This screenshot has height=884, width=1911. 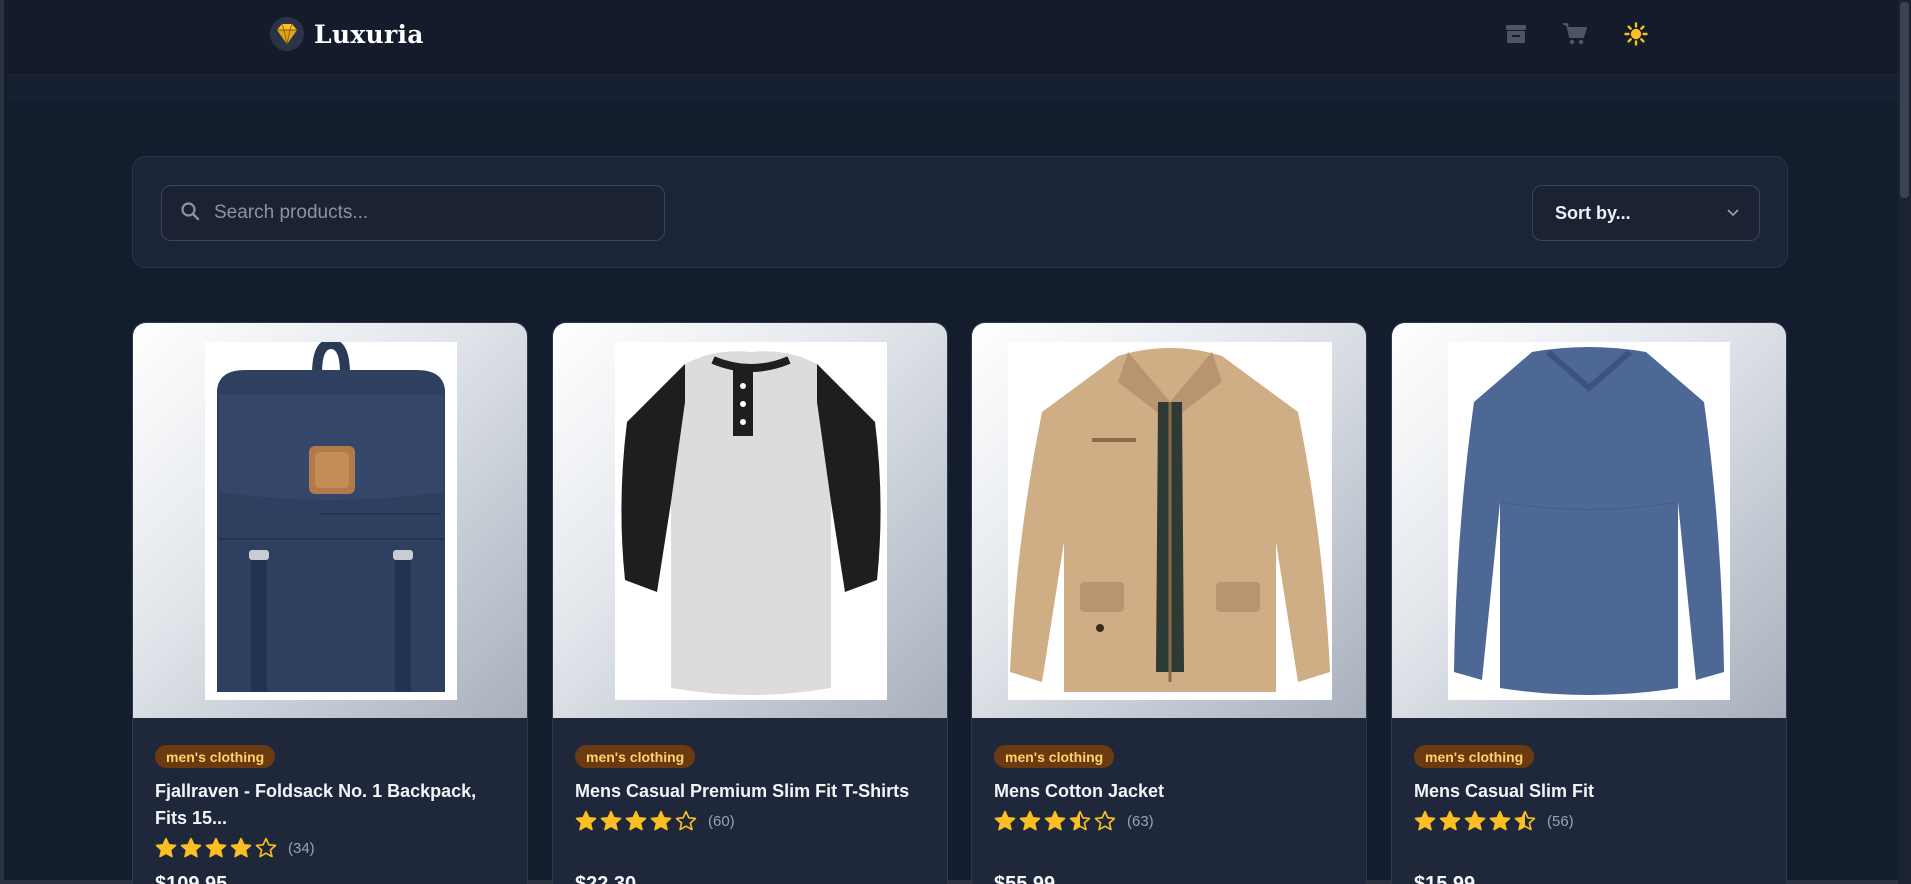 What do you see at coordinates (369, 34) in the screenshot?
I see `brand-name: Luxuria` at bounding box center [369, 34].